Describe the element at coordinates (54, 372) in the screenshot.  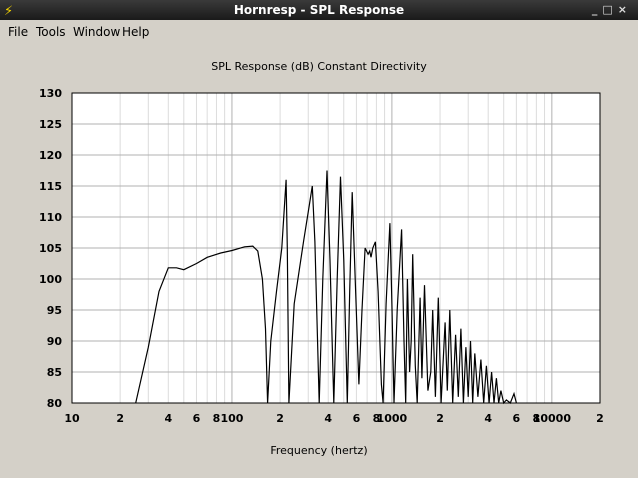
I see `y-tick-label: 85` at that location.